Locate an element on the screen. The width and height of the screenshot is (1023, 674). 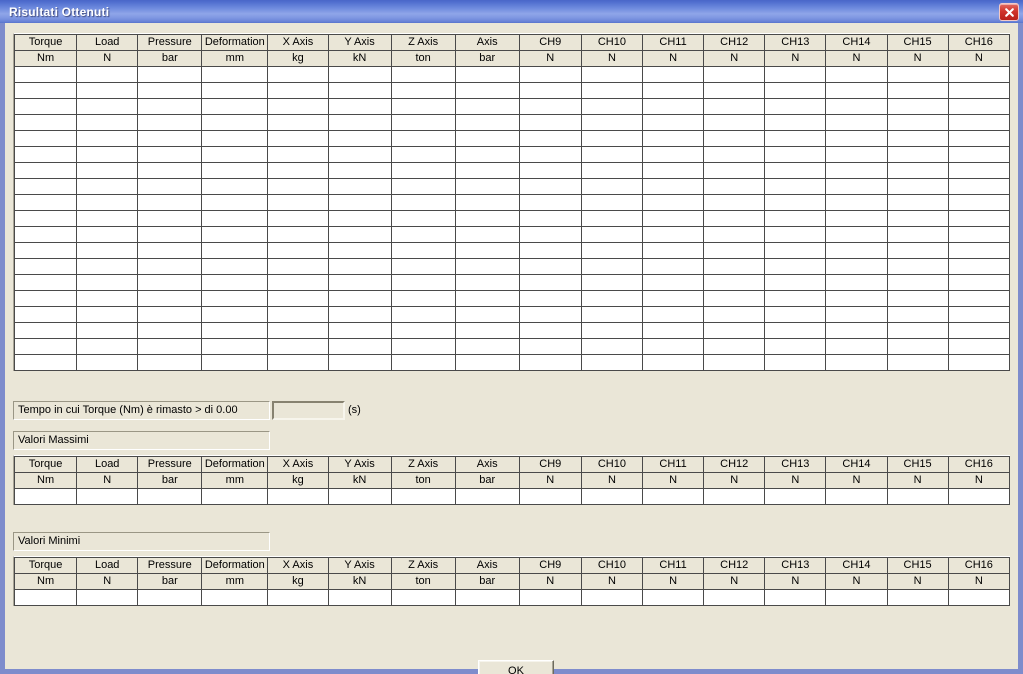
column-header-deformation: Deformation is located at coordinates (235, 42).